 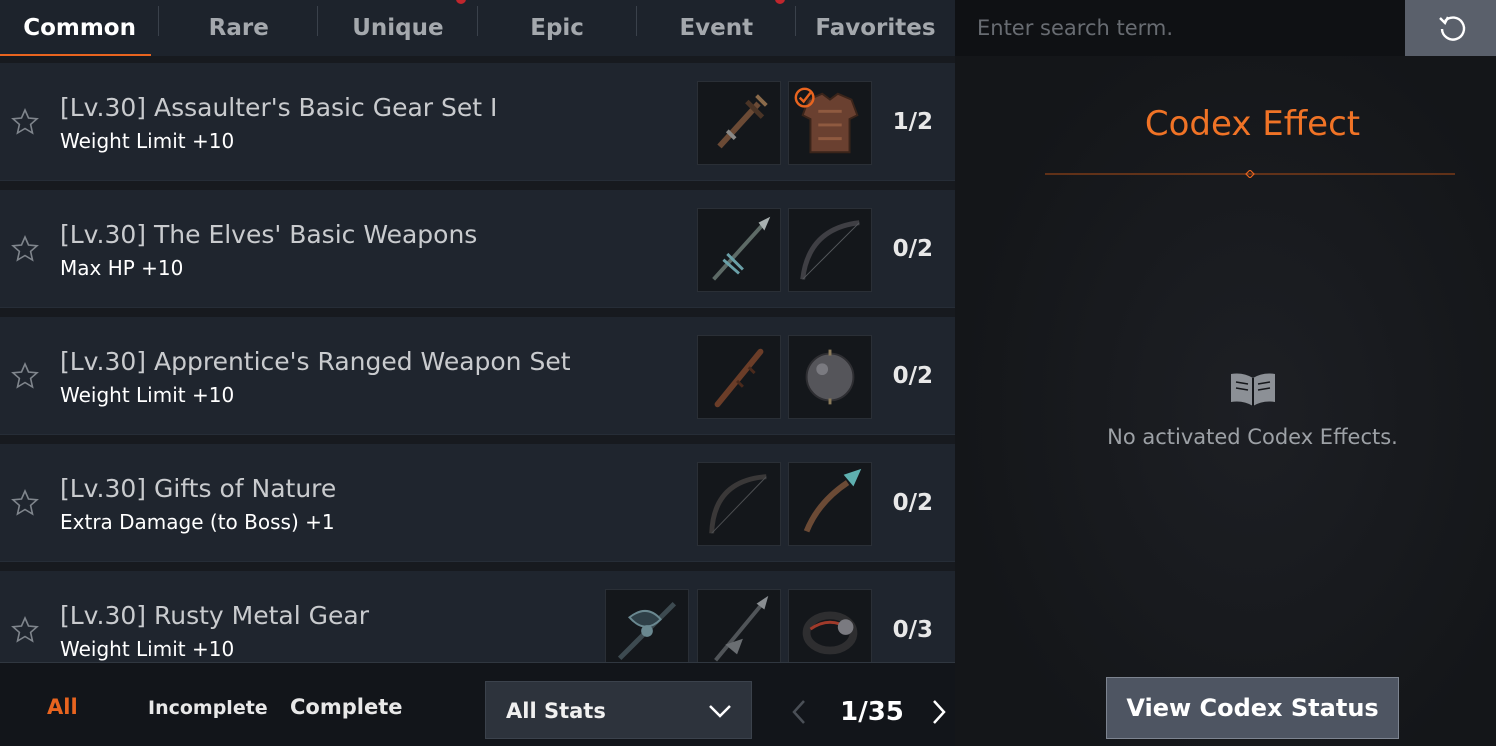 What do you see at coordinates (1252, 708) in the screenshot?
I see `view-codex-status-button: View Codex Status` at bounding box center [1252, 708].